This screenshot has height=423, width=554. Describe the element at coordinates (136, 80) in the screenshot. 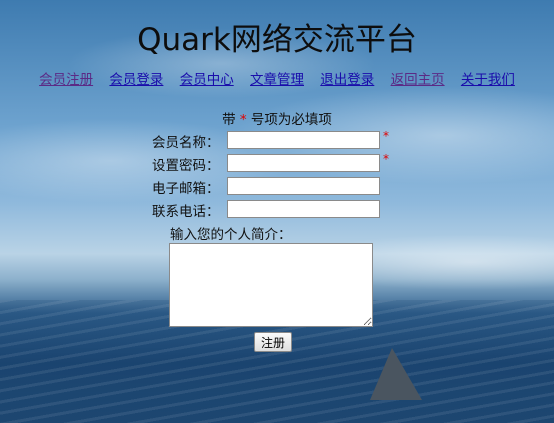

I see `nav-link-login: 会员登录` at that location.